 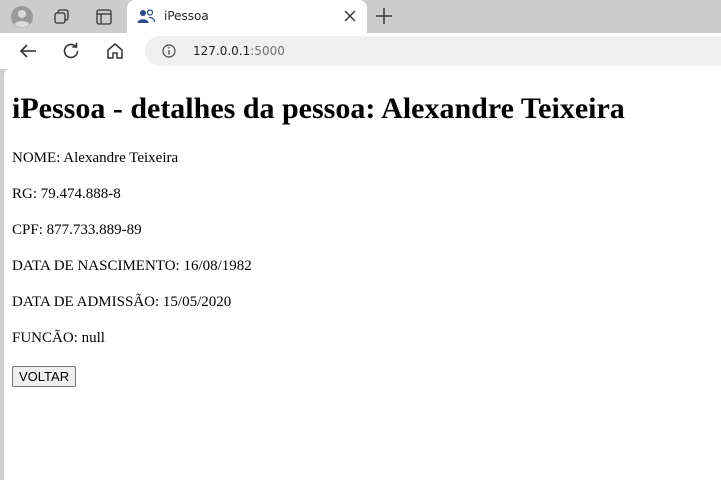 I want to click on field-label: FUNCÃO:, so click(x=45, y=338).